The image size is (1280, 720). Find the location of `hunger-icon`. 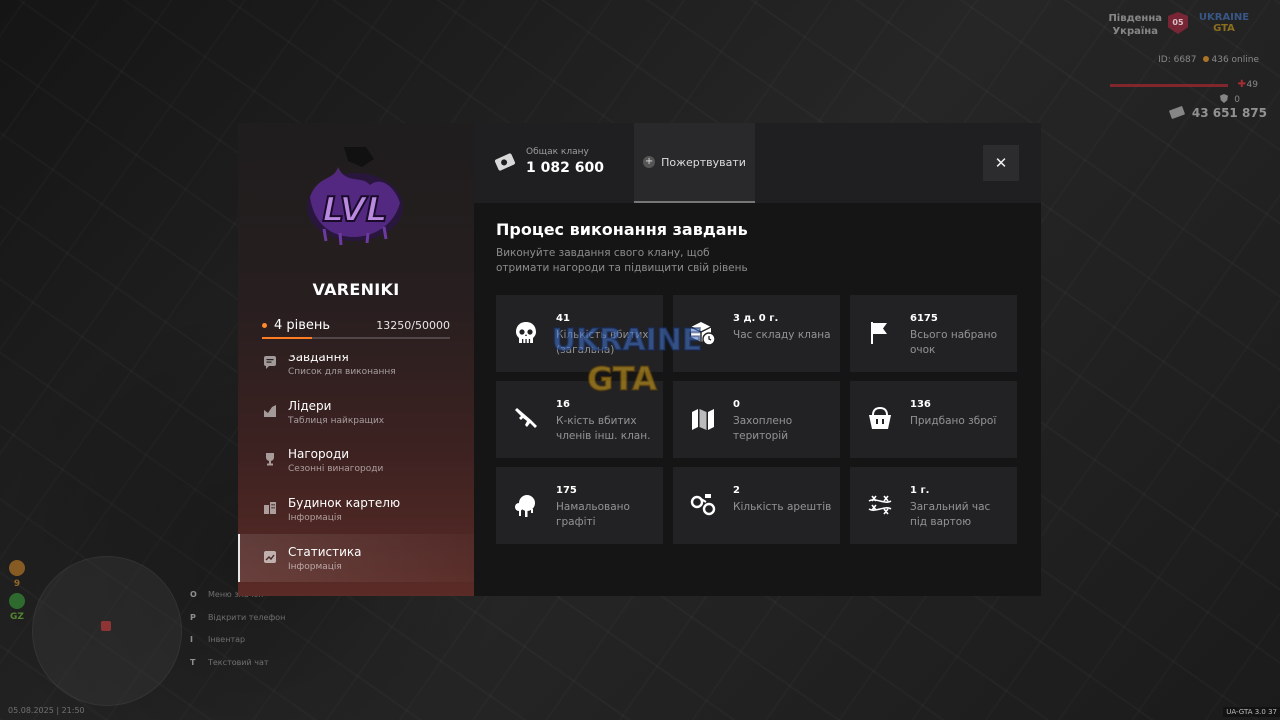

hunger-icon is located at coordinates (17, 568).